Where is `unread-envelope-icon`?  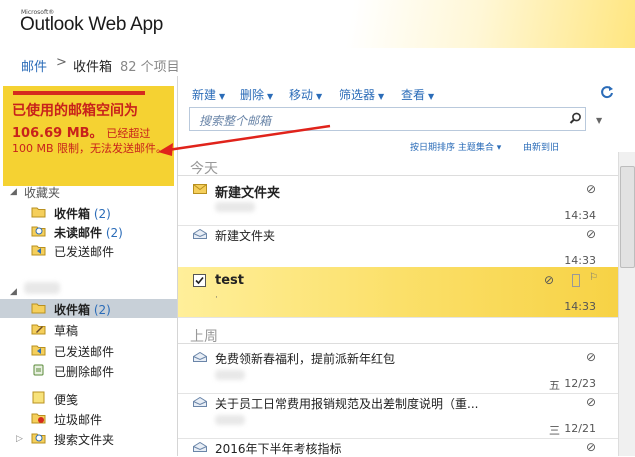
unread-envelope-icon is located at coordinates (200, 189).